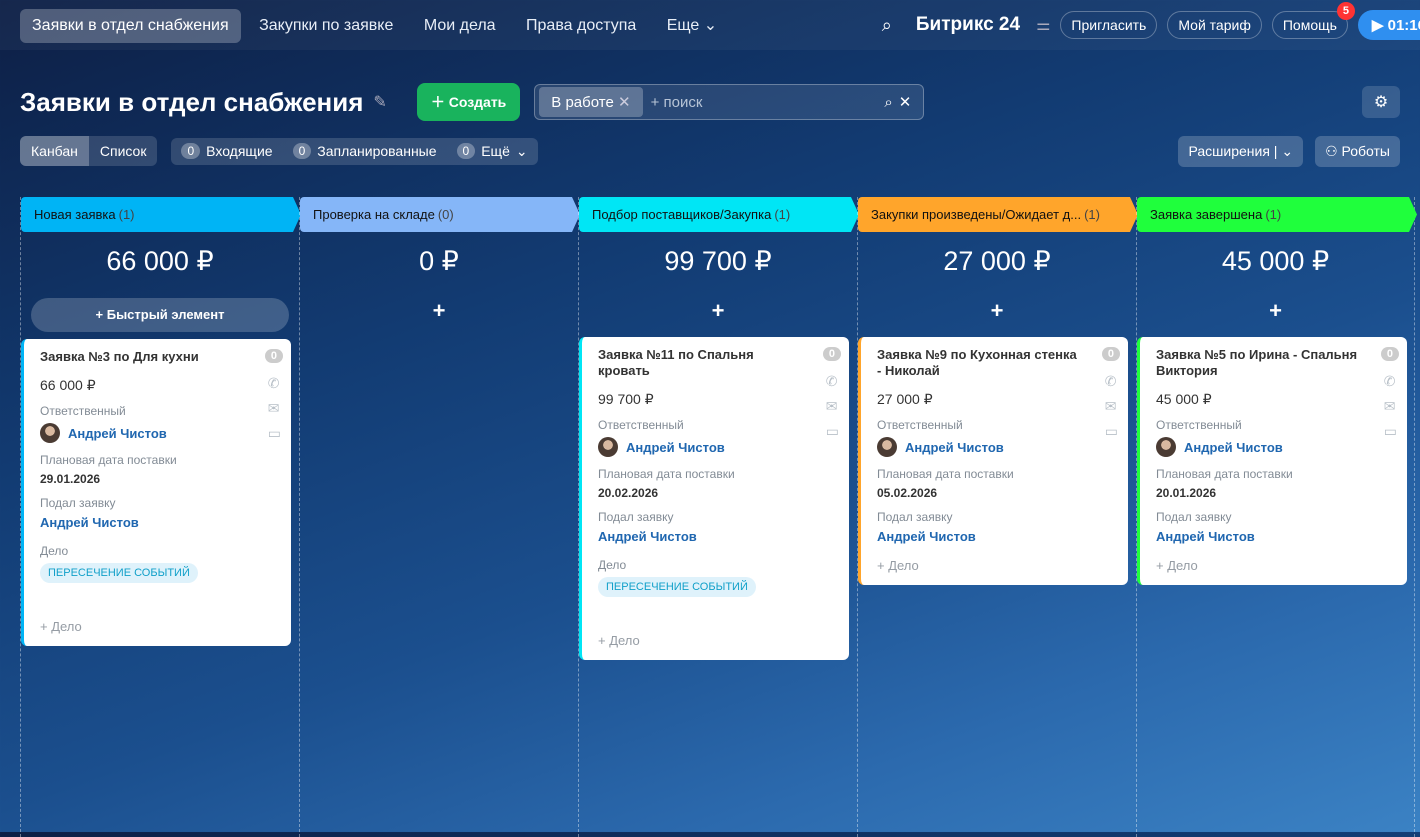 Image resolution: width=1420 pixels, height=837 pixels. What do you see at coordinates (161, 214) in the screenshot?
I see `column-header: Новая заявка (1)` at bounding box center [161, 214].